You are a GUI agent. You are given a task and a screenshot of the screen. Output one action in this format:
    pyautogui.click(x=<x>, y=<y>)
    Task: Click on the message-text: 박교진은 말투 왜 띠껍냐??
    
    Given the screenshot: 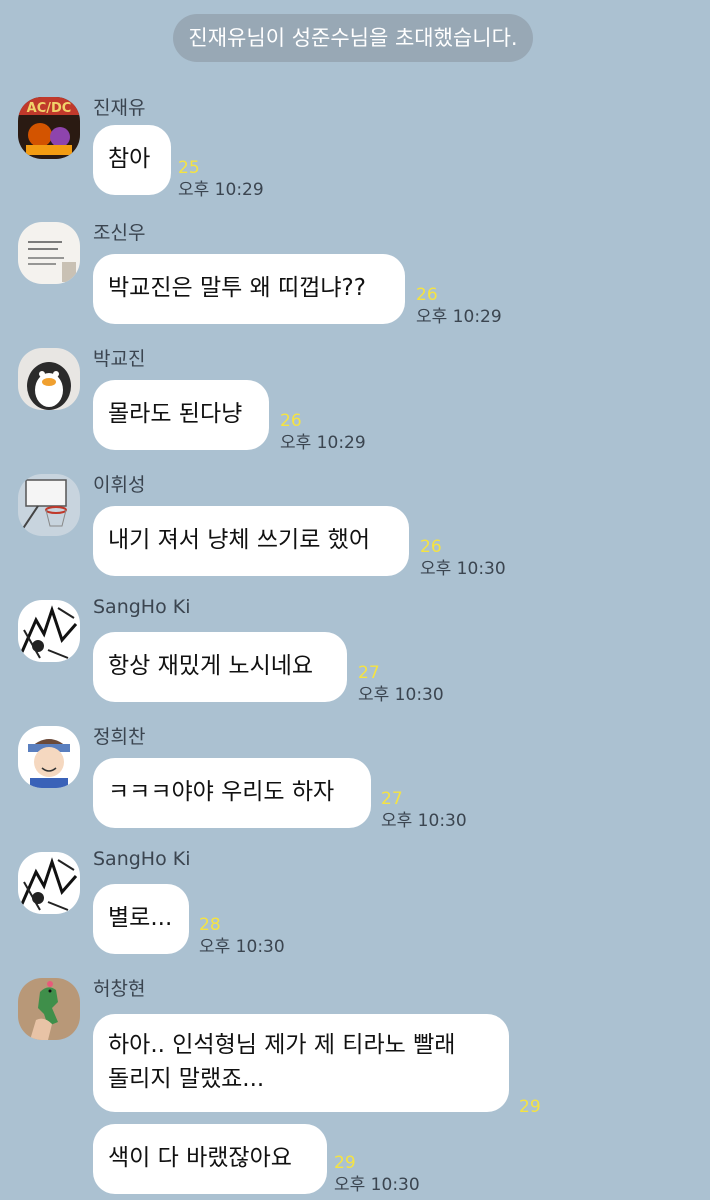 What is the action you would take?
    pyautogui.click(x=237, y=288)
    